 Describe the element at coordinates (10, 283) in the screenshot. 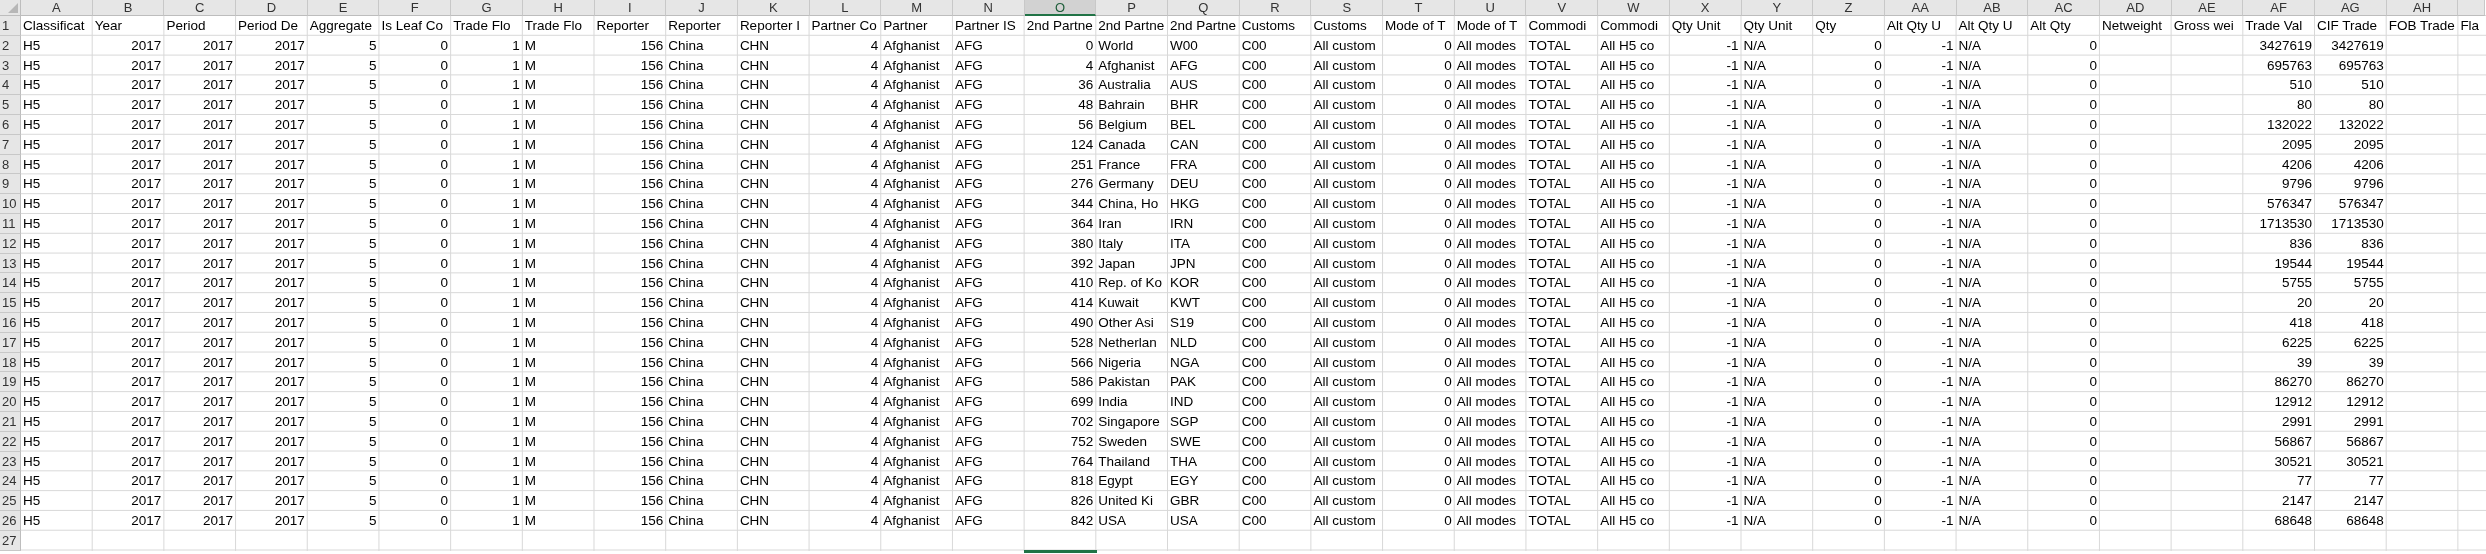

I see `row-header: 14` at that location.